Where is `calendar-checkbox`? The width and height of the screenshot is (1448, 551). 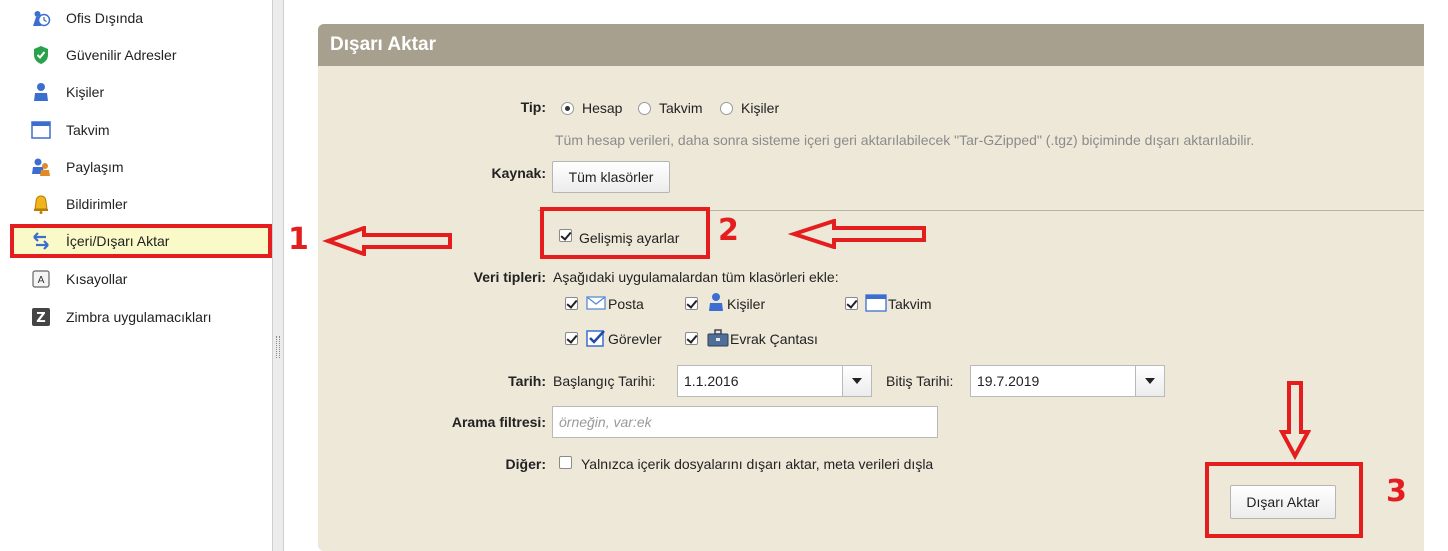 calendar-checkbox is located at coordinates (851, 303).